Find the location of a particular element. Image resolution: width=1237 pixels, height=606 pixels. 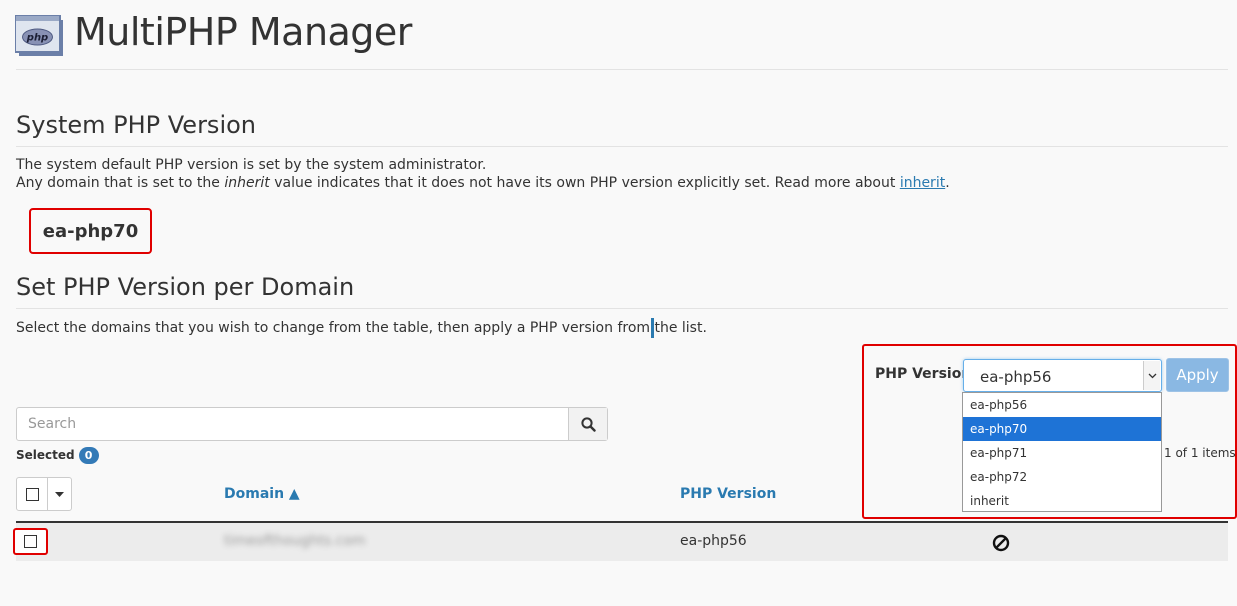

php-version-select: ea-php56 is located at coordinates (1062, 375).